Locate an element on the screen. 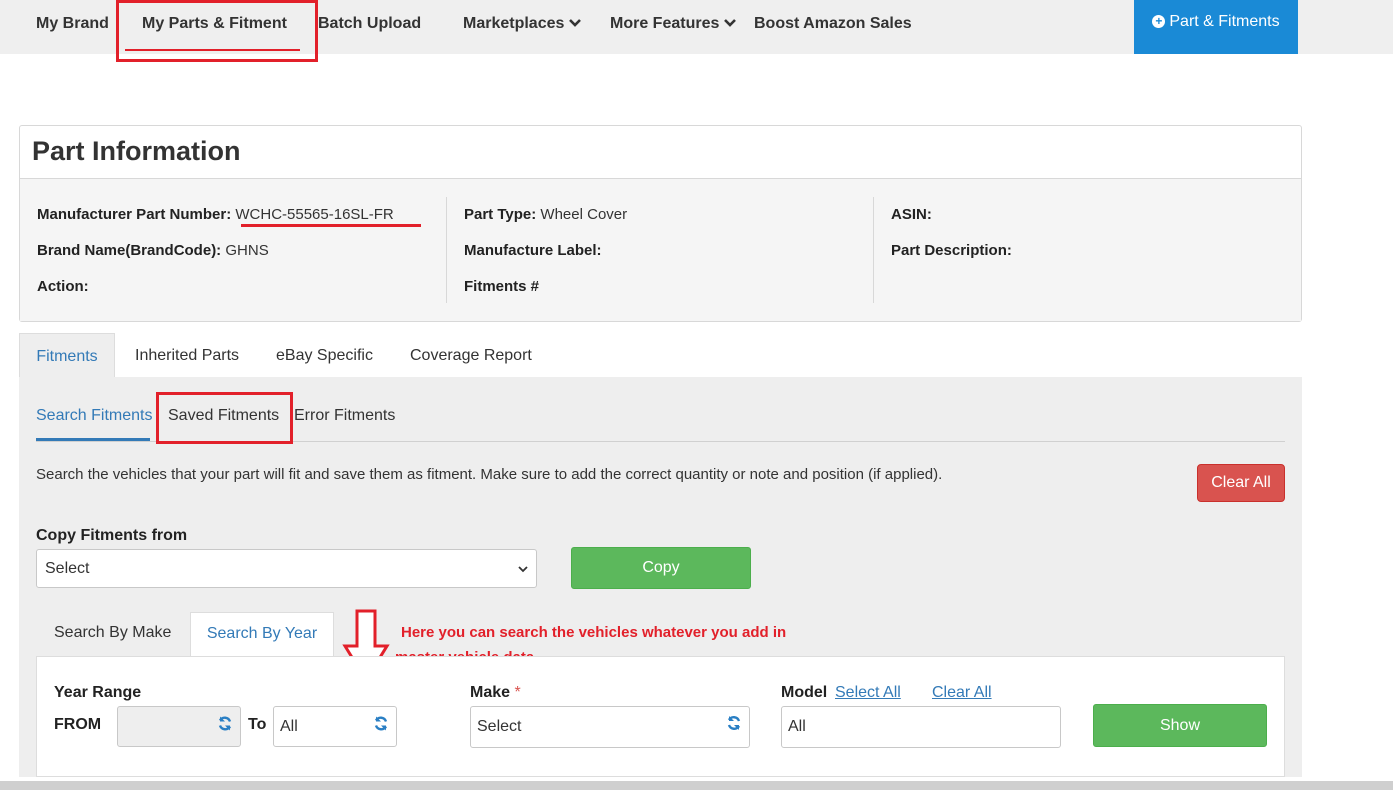  copy-button: Copy is located at coordinates (661, 568).